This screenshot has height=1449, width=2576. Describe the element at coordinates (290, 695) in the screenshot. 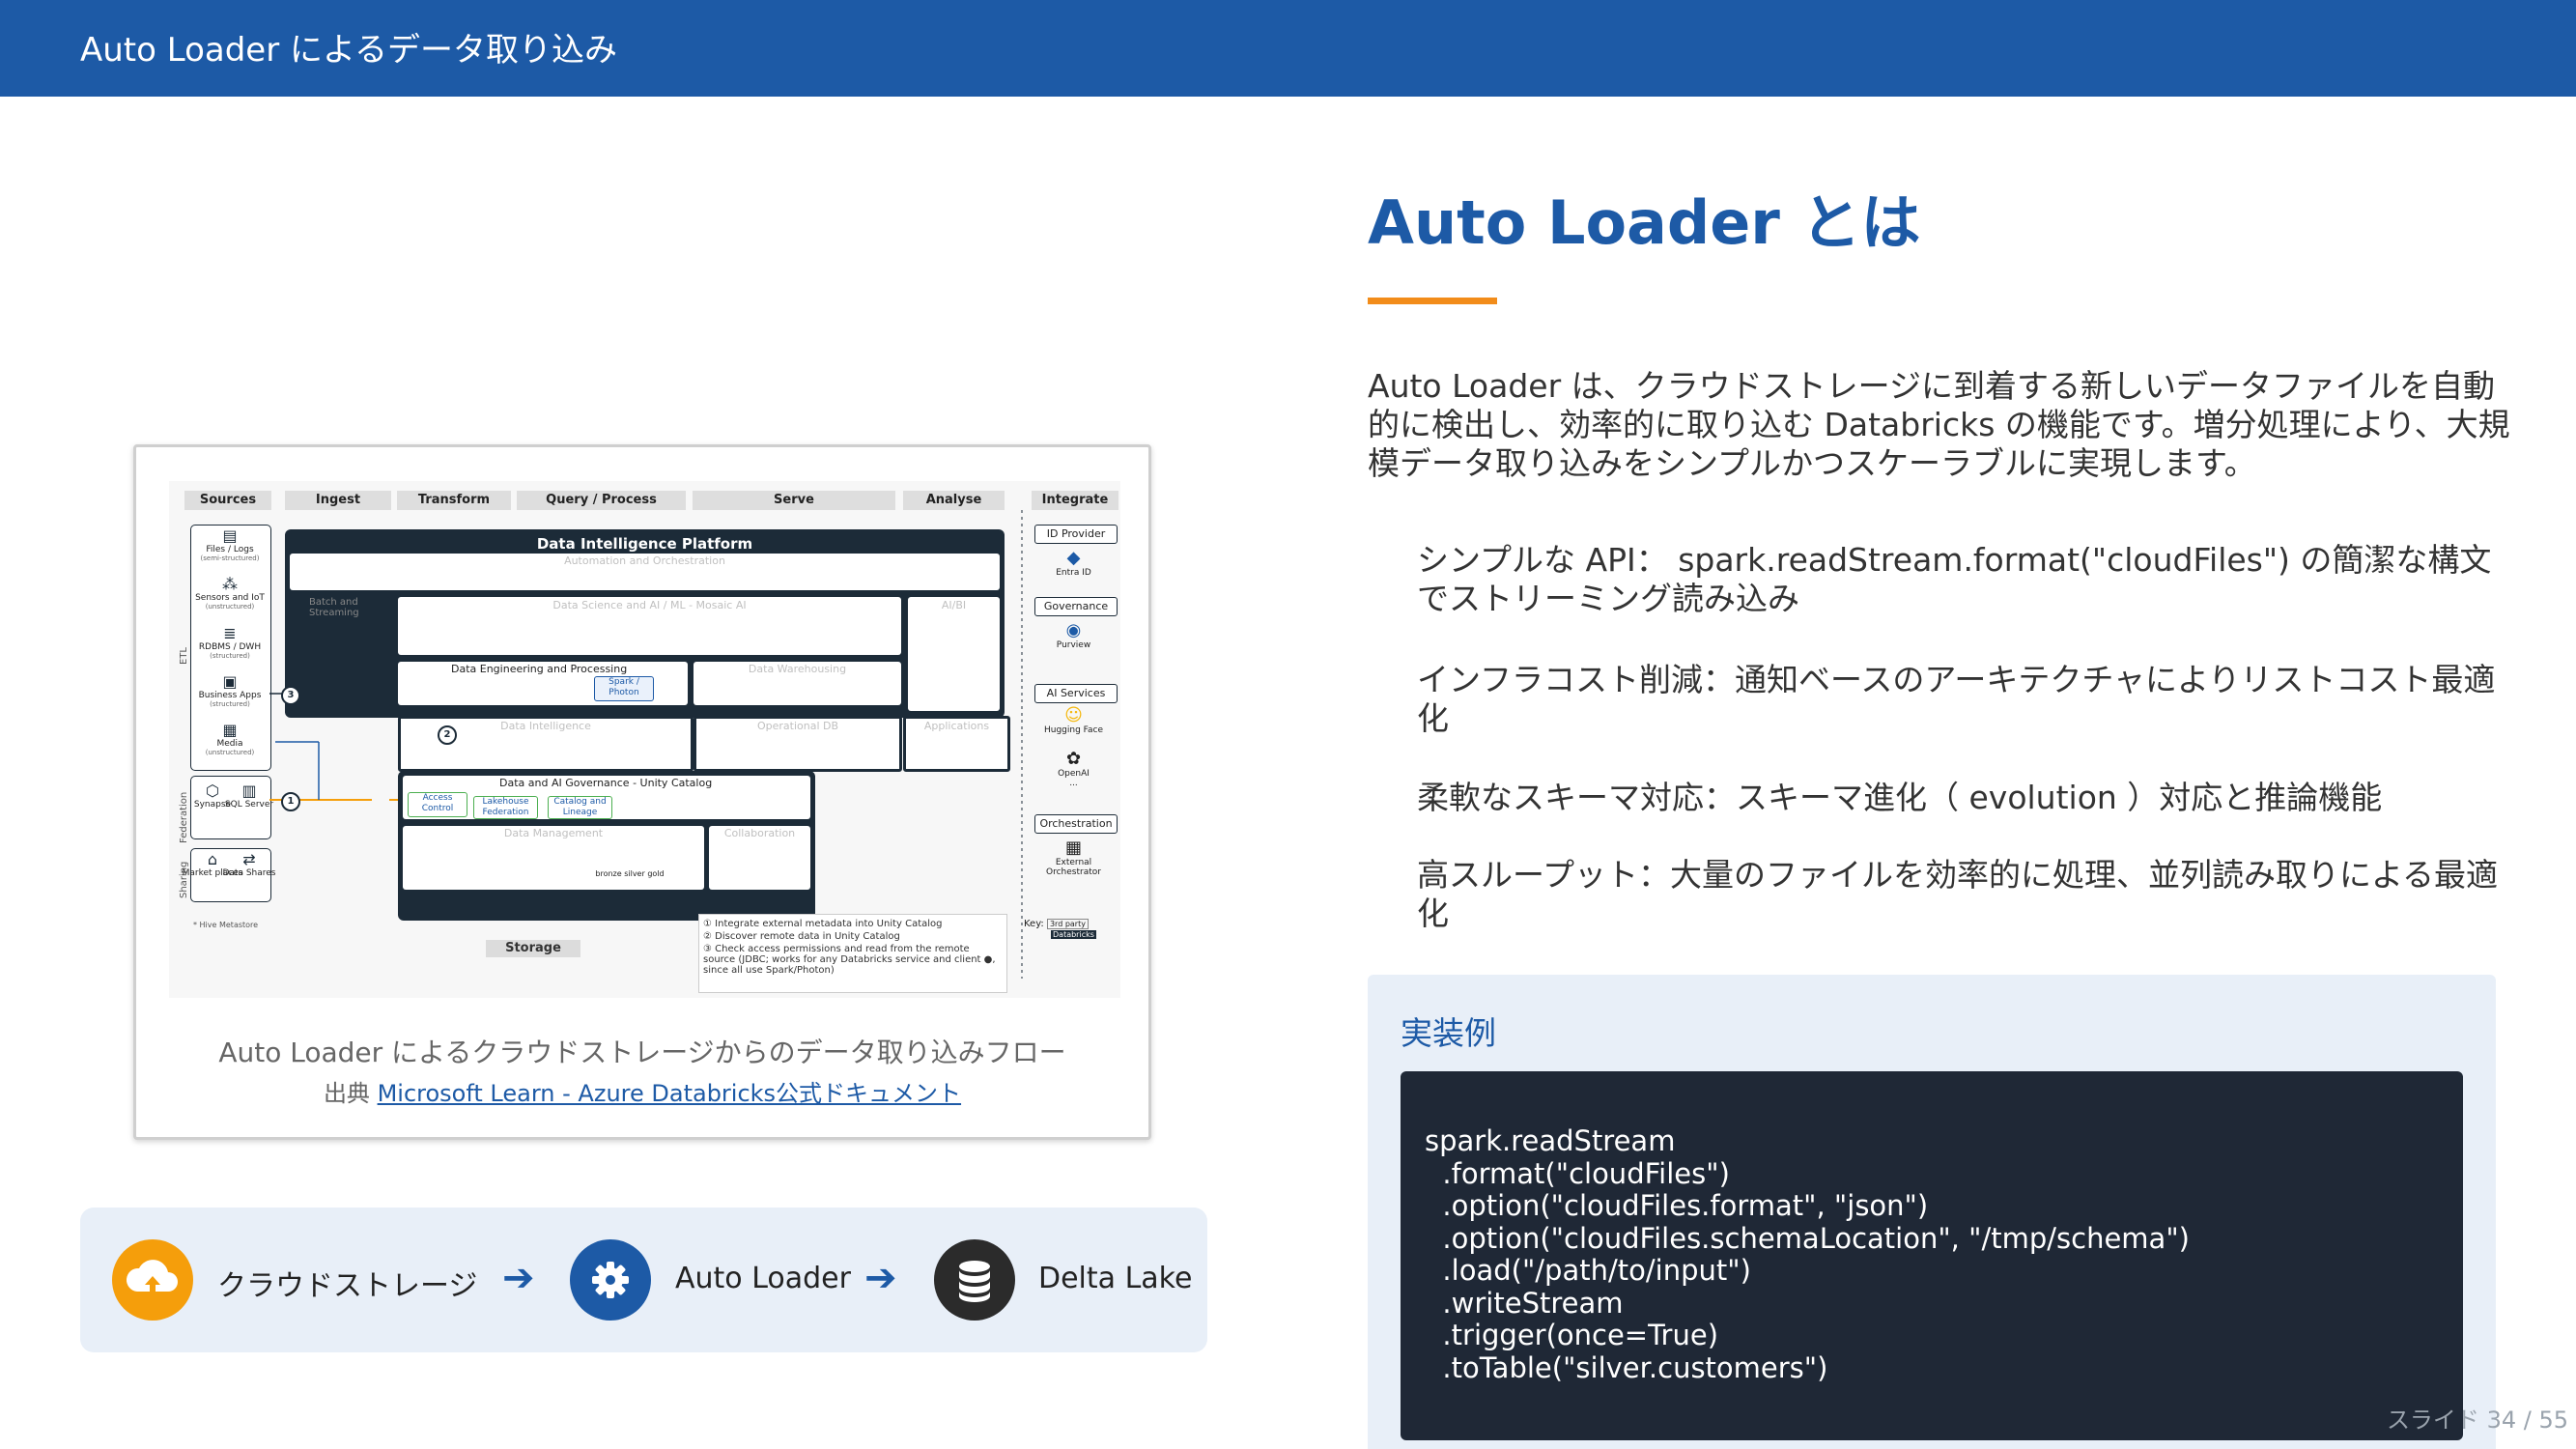

I see `step-3-marker: 3` at that location.